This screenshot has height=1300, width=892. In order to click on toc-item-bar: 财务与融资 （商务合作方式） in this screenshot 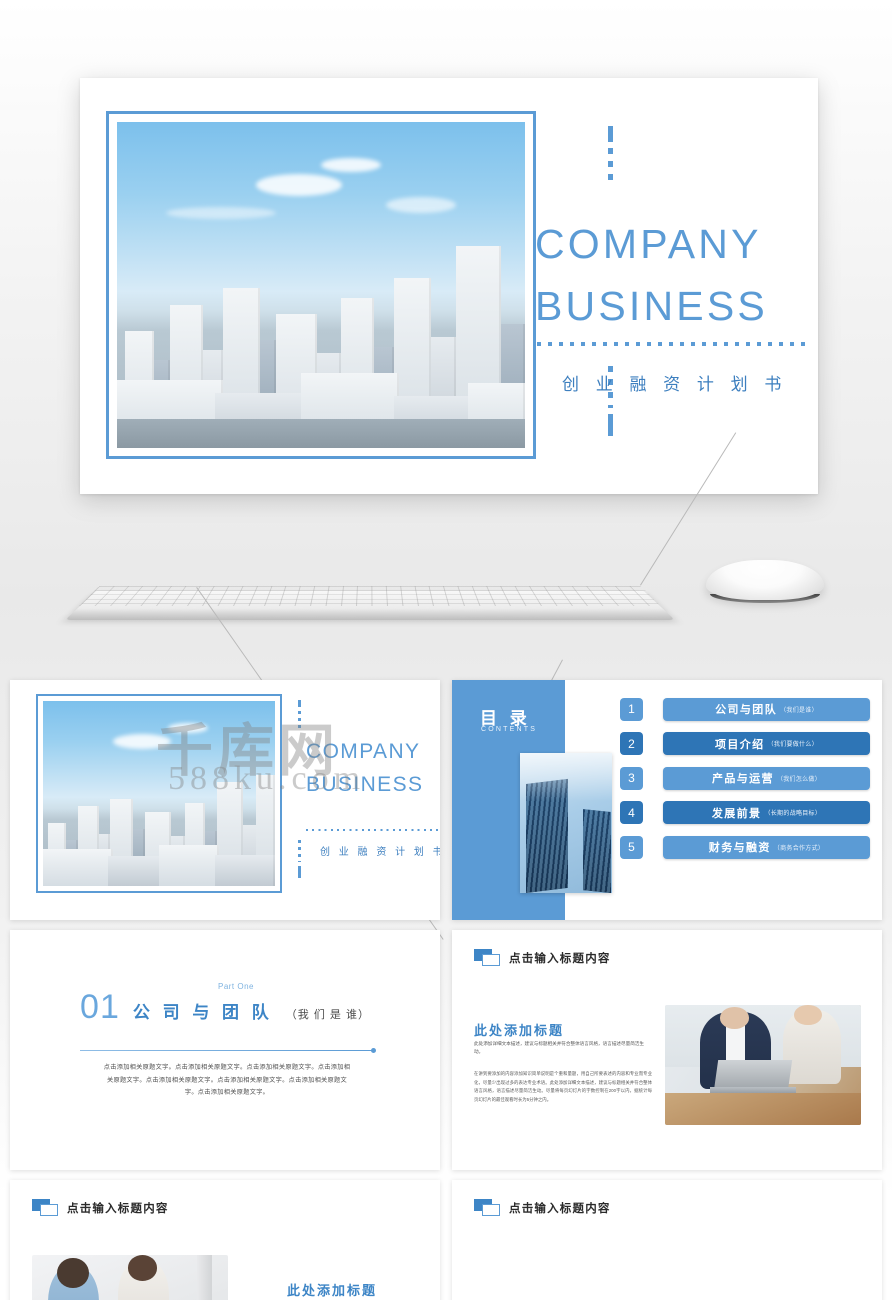, I will do `click(766, 847)`.